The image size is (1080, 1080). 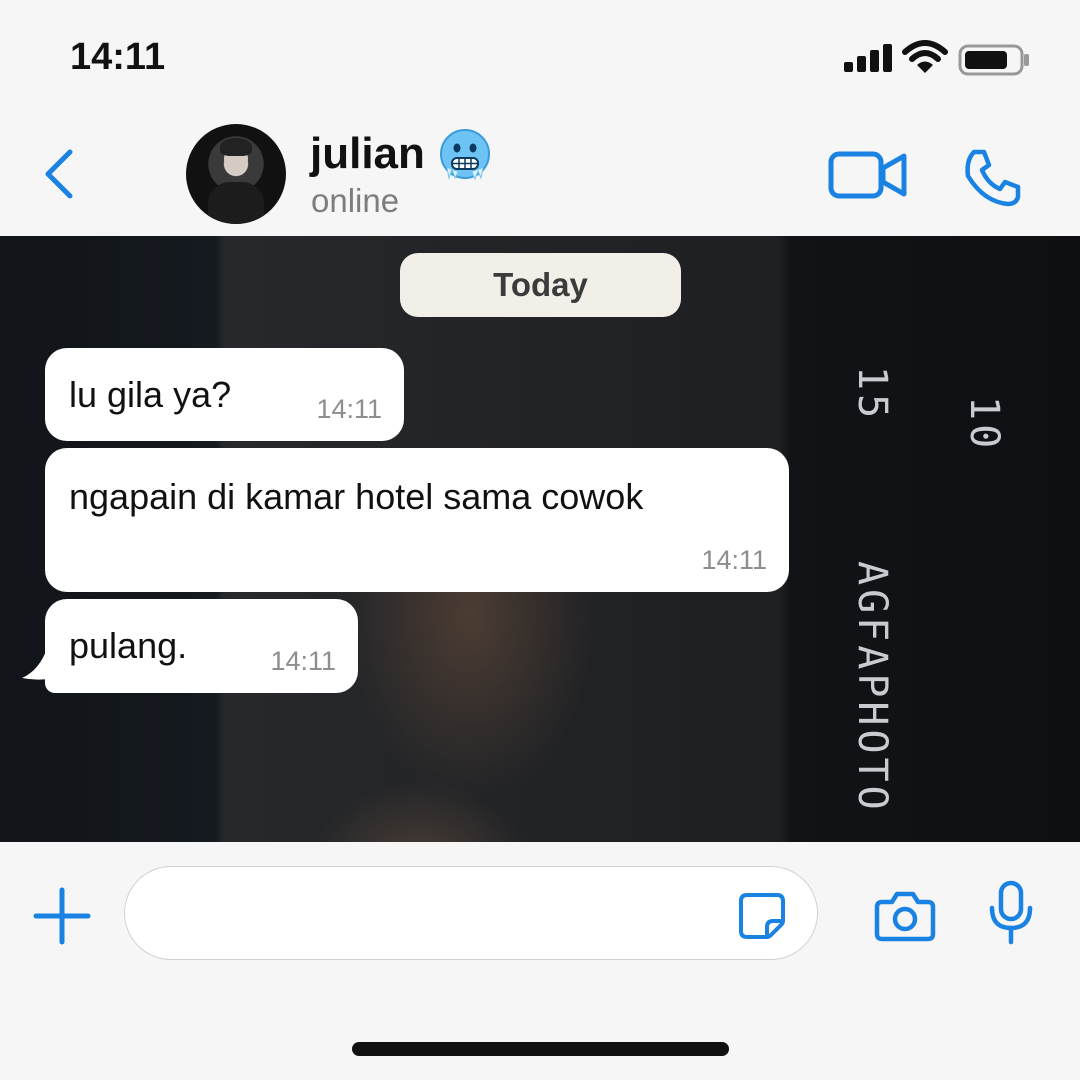 What do you see at coordinates (993, 60) in the screenshot?
I see `battery-icon` at bounding box center [993, 60].